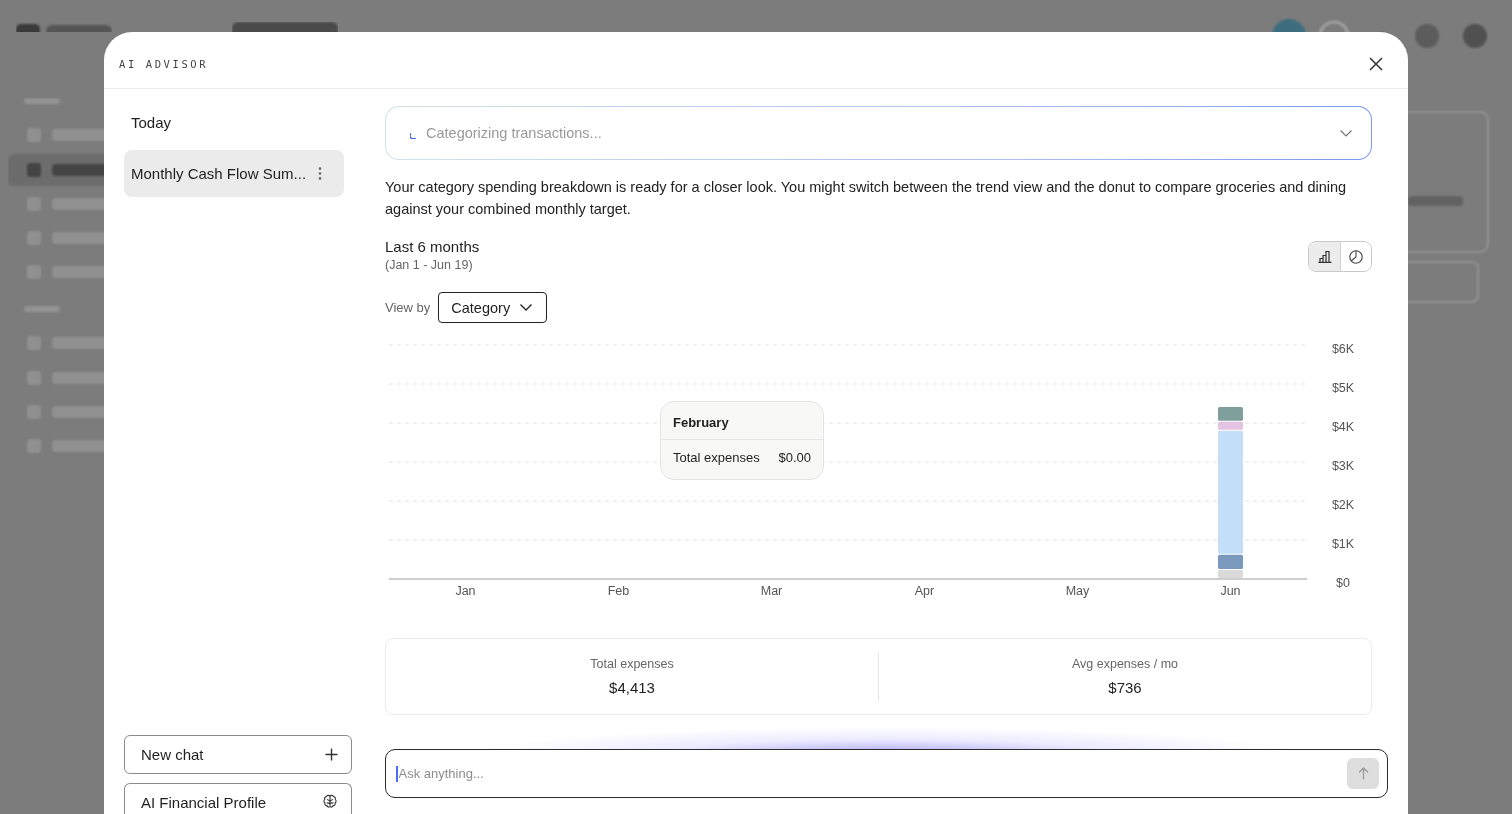 The image size is (1512, 814). I want to click on date-range: (Jan 1 - Jun 19), so click(429, 265).